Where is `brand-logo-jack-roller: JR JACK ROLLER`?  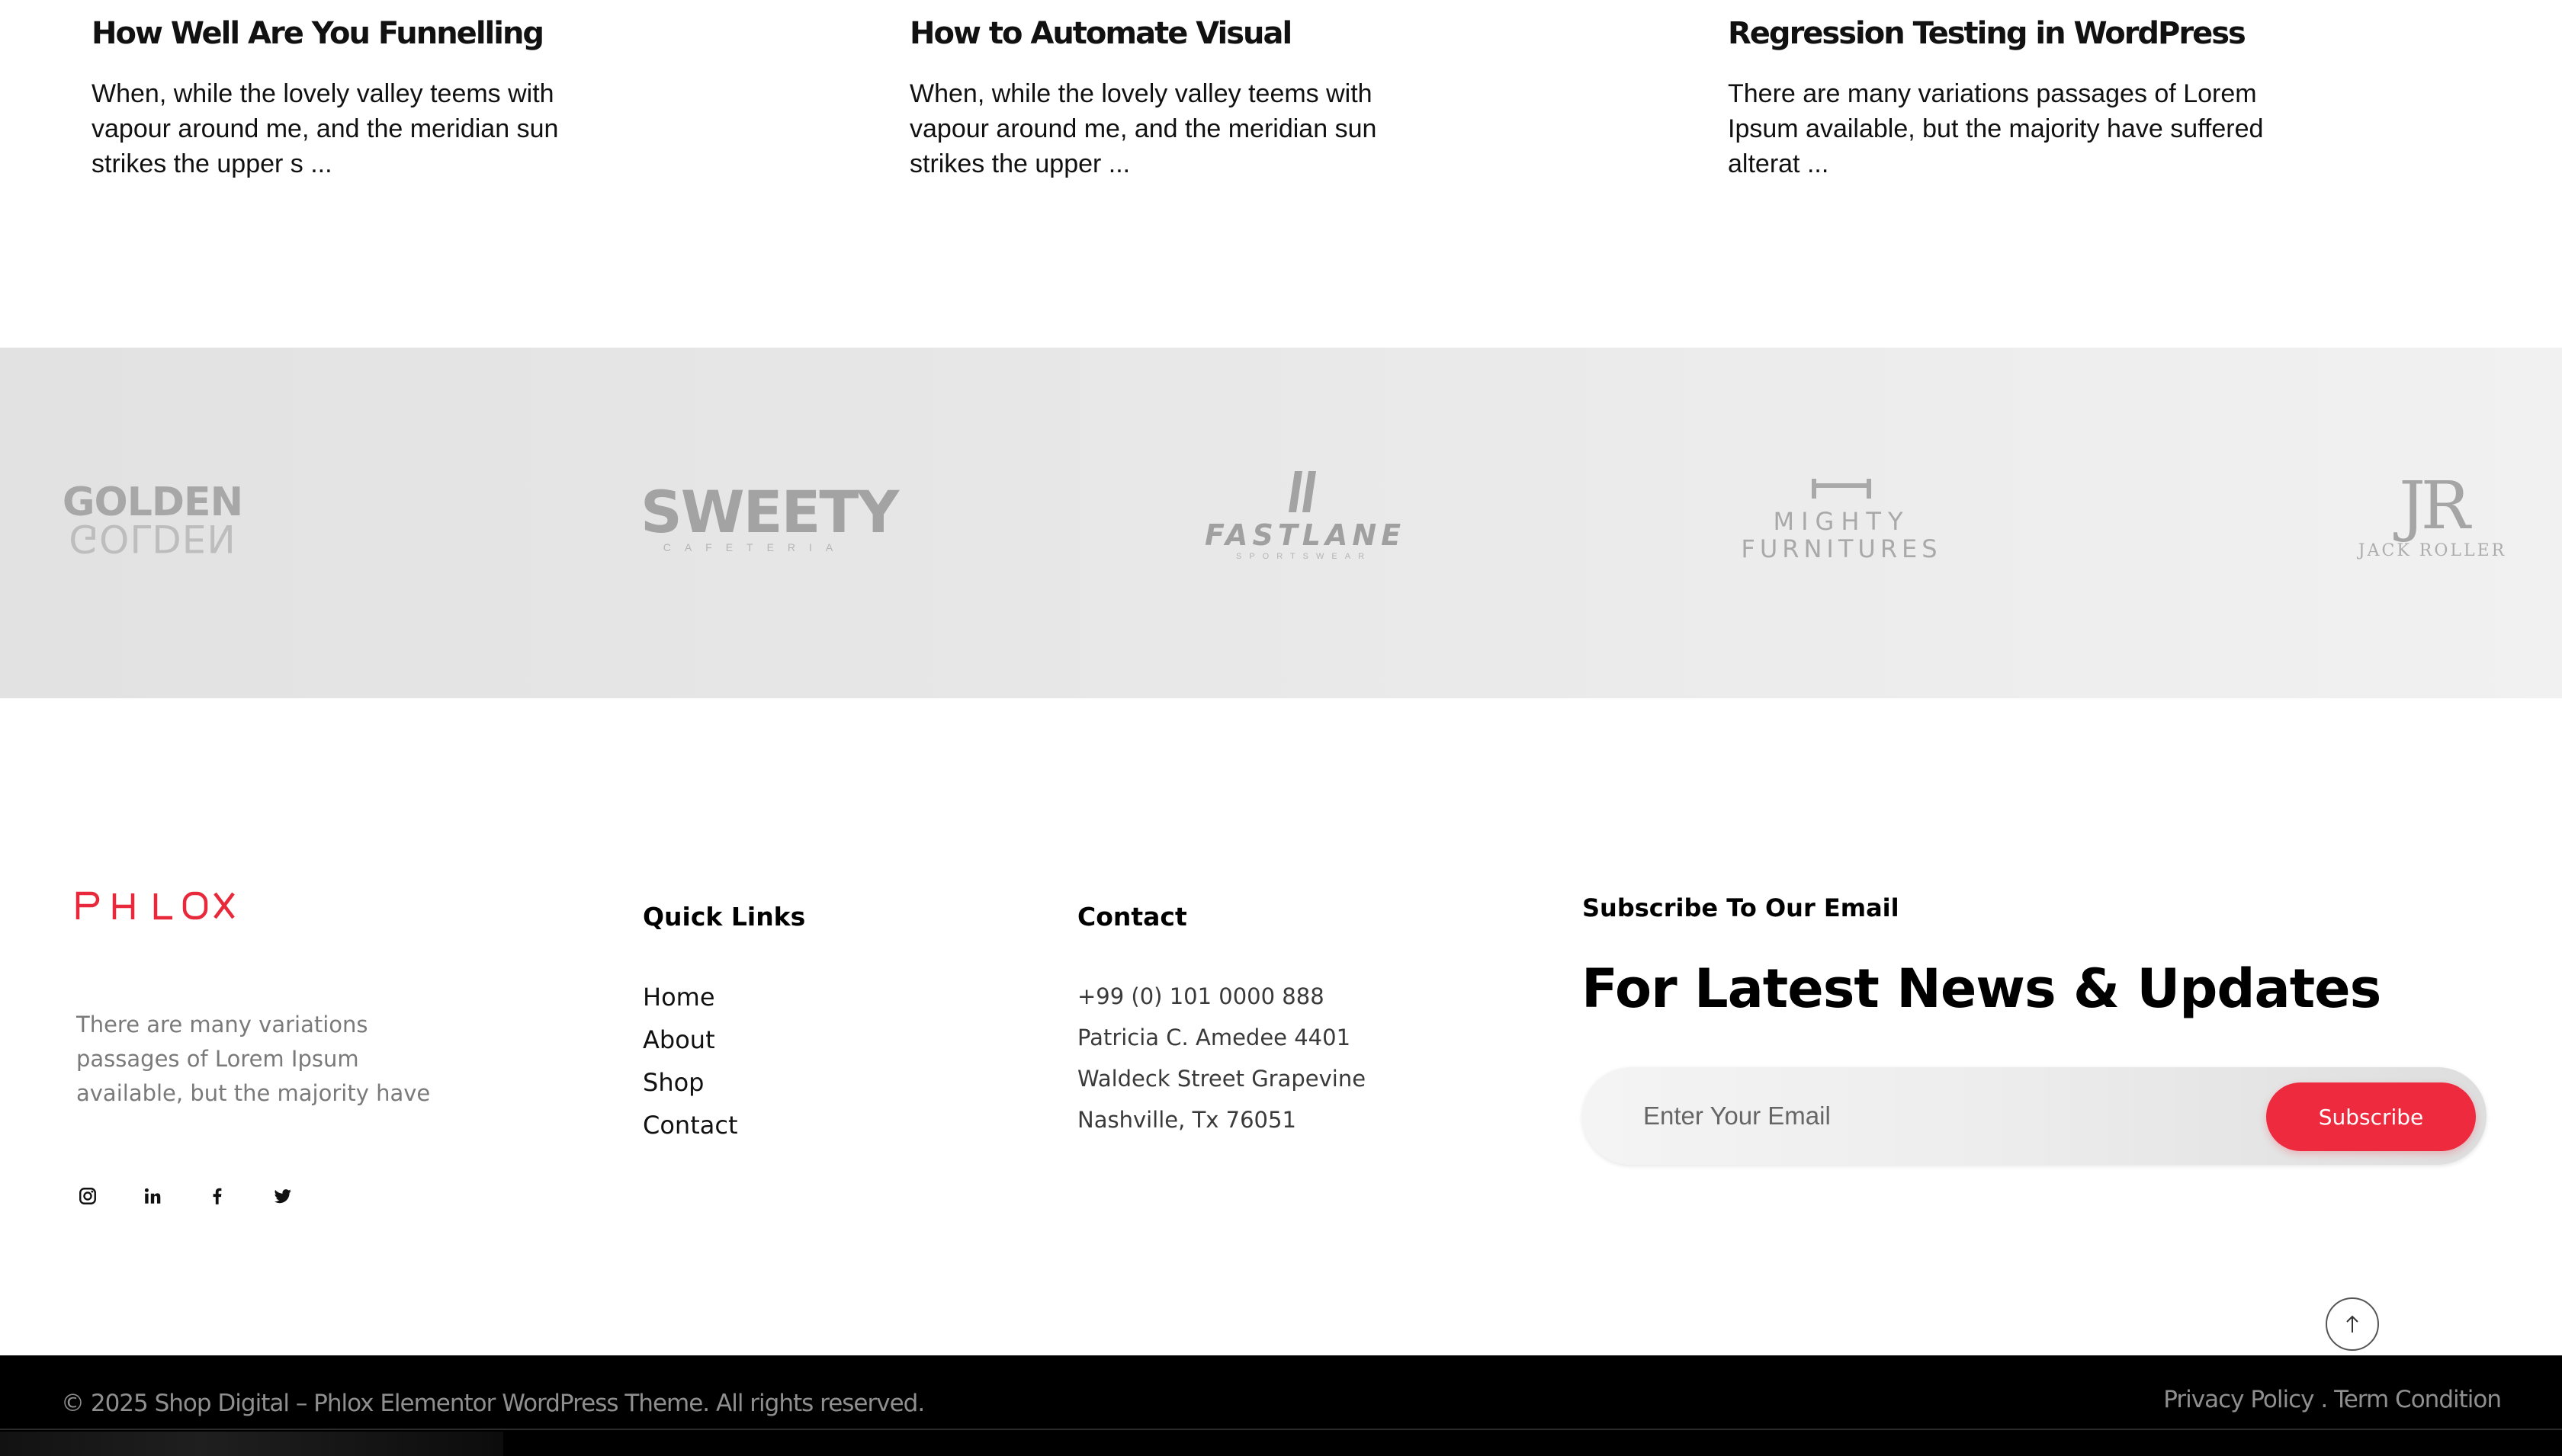
brand-logo-jack-roller: JR JACK ROLLER is located at coordinates (2432, 514).